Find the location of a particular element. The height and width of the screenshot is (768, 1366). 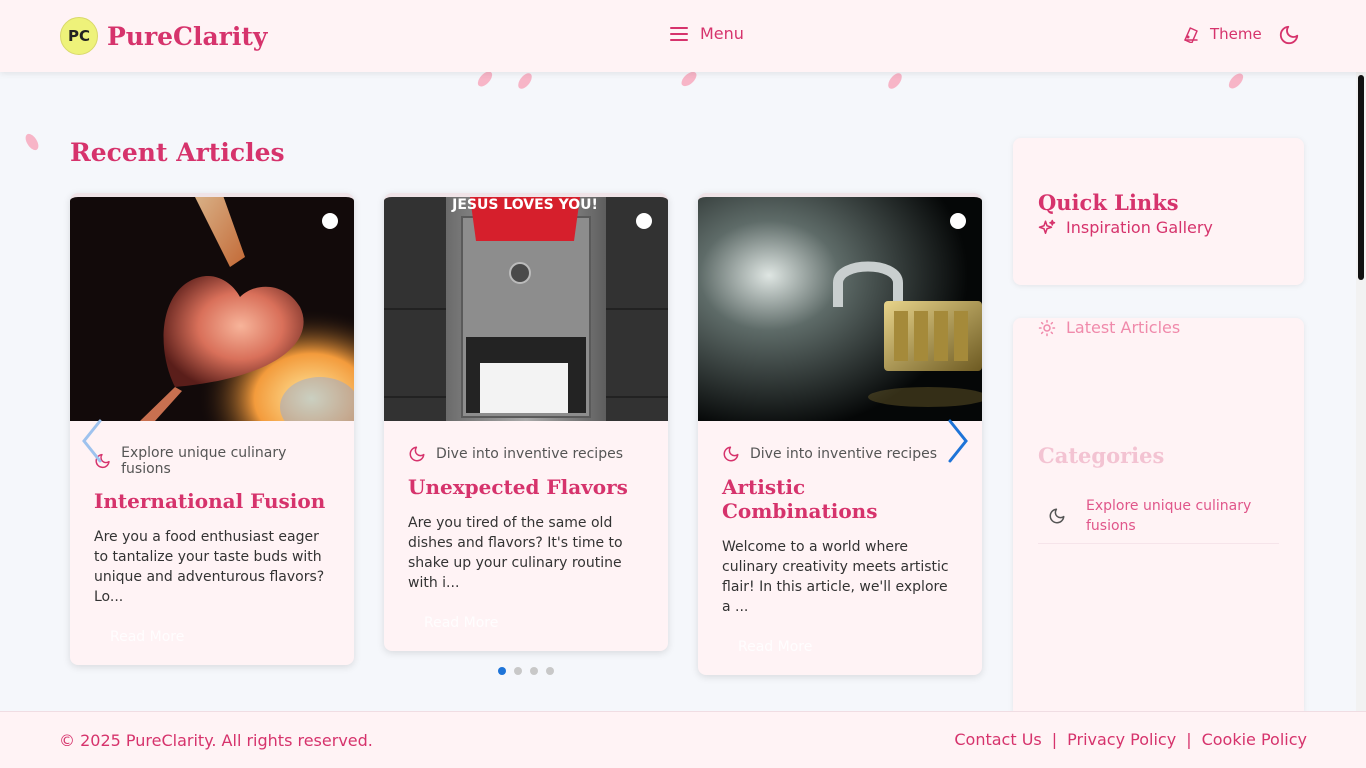

dark-mode-toggle is located at coordinates (1289, 37).